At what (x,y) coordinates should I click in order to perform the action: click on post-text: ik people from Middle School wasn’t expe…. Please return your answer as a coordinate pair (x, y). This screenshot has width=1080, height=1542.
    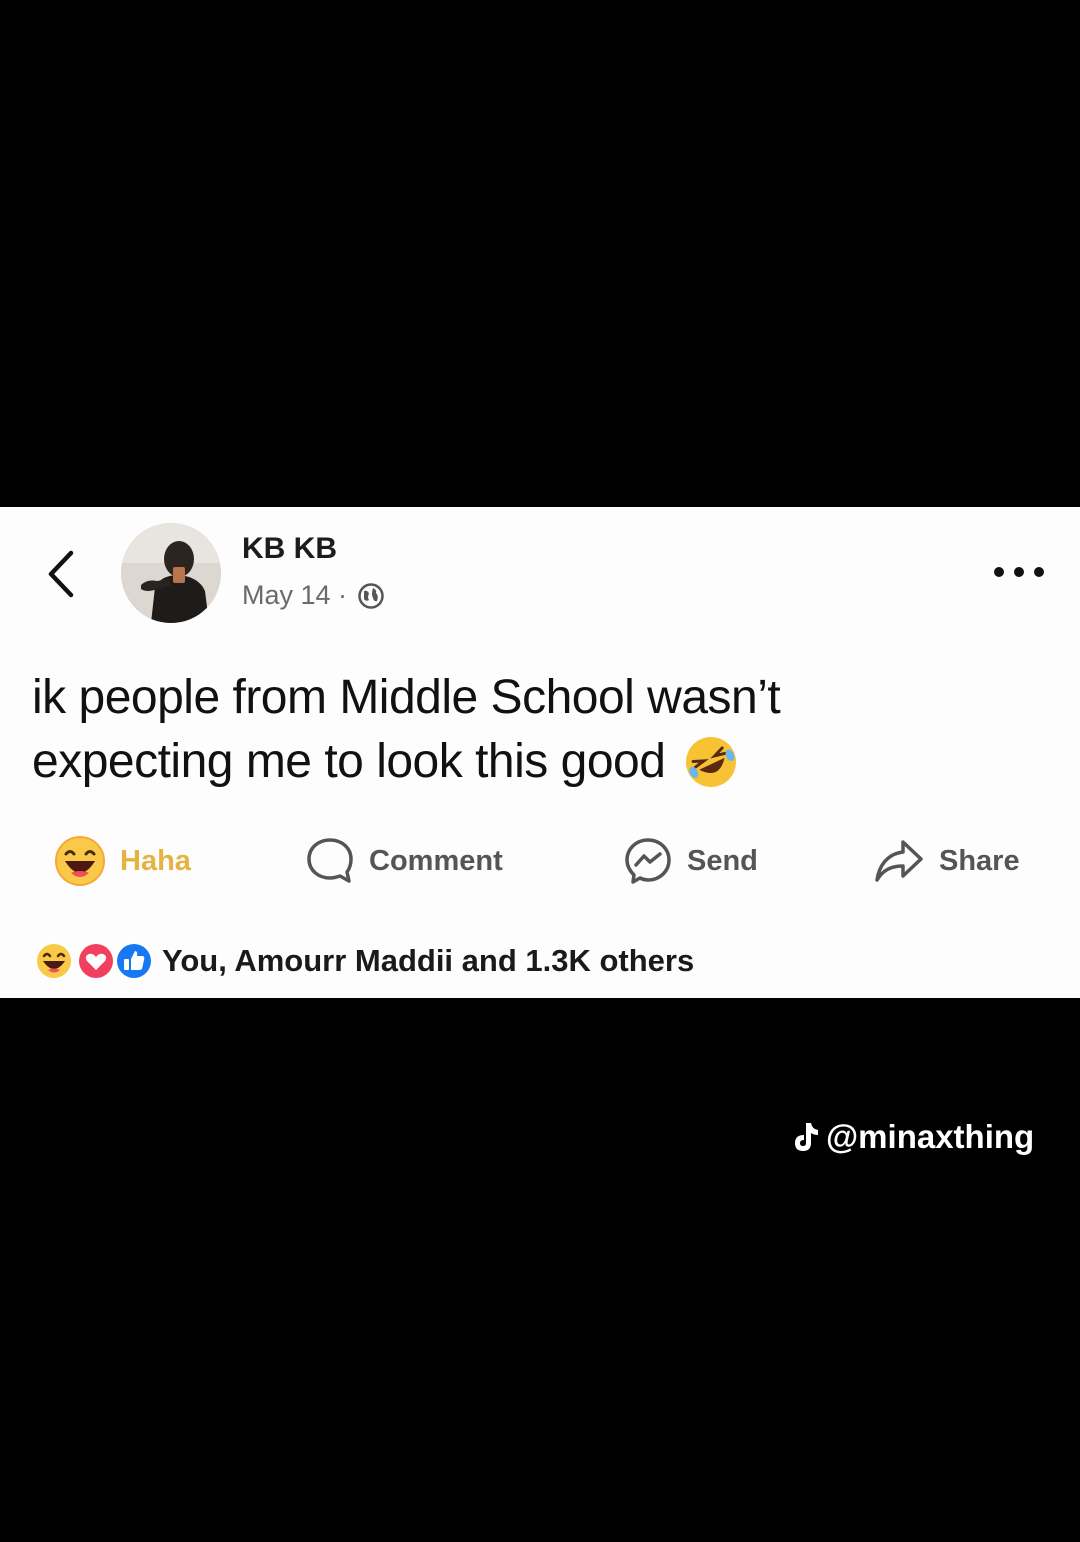
    Looking at the image, I should click on (532, 730).